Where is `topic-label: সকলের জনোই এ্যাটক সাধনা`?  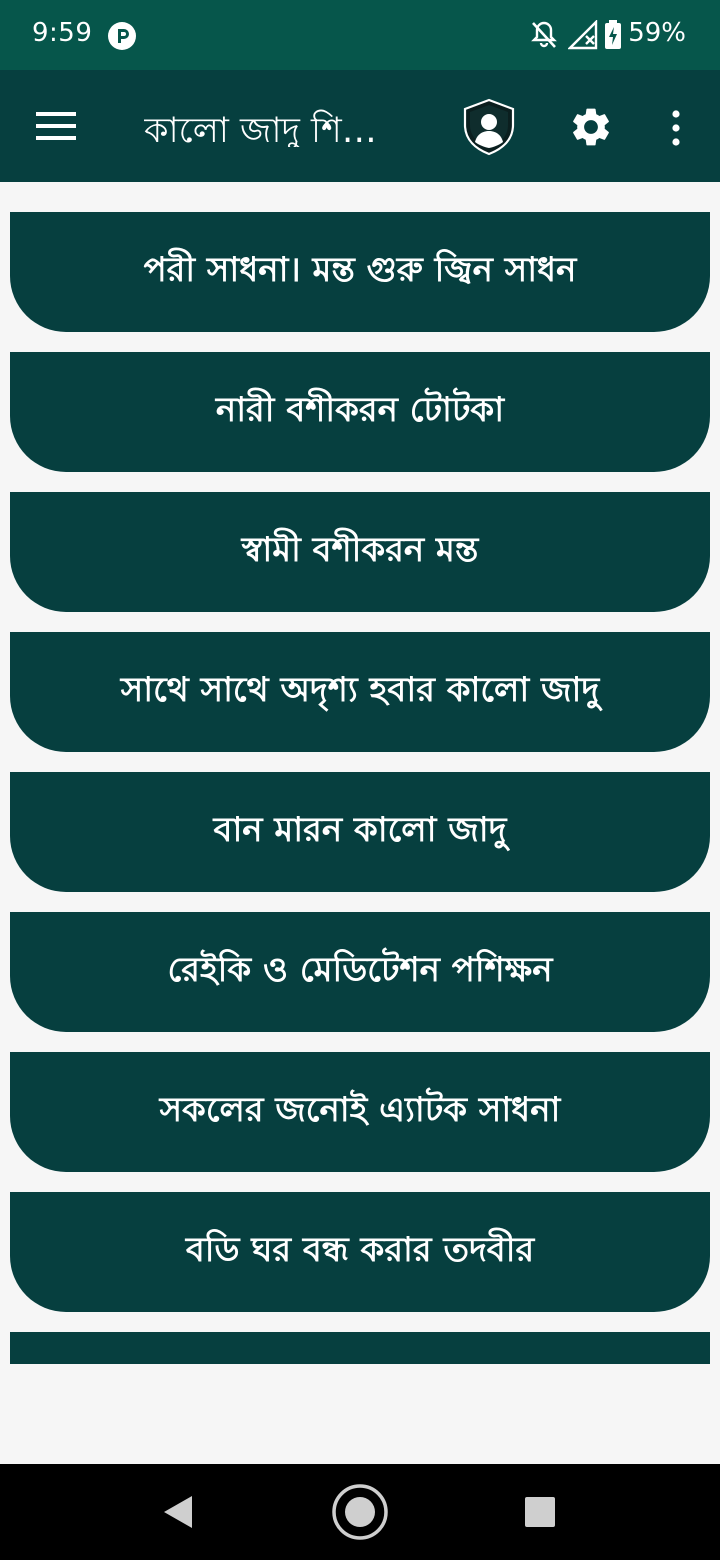 topic-label: সকলের জনোই এ্যাটক সাধনা is located at coordinates (360, 1109).